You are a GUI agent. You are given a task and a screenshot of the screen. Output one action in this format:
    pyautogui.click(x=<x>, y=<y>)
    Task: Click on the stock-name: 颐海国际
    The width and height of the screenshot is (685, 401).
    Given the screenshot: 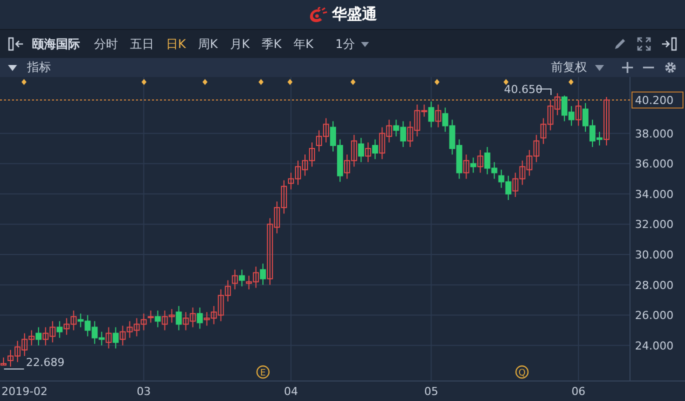 What is the action you would take?
    pyautogui.click(x=56, y=44)
    